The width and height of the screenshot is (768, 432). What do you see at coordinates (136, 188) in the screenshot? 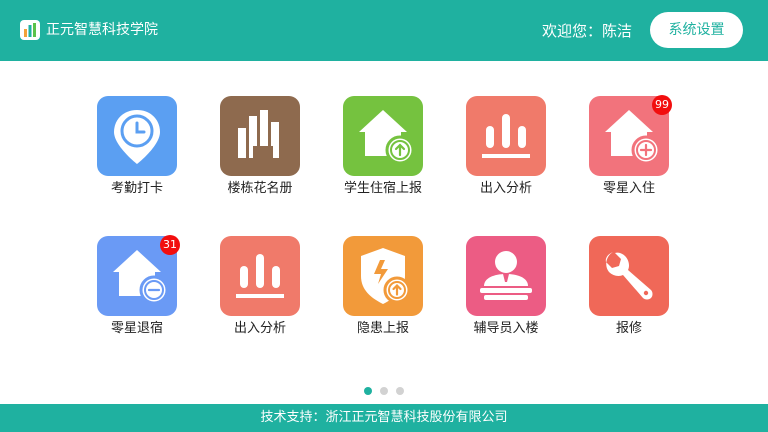
I see `tile-label: 考勤打卡` at bounding box center [136, 188].